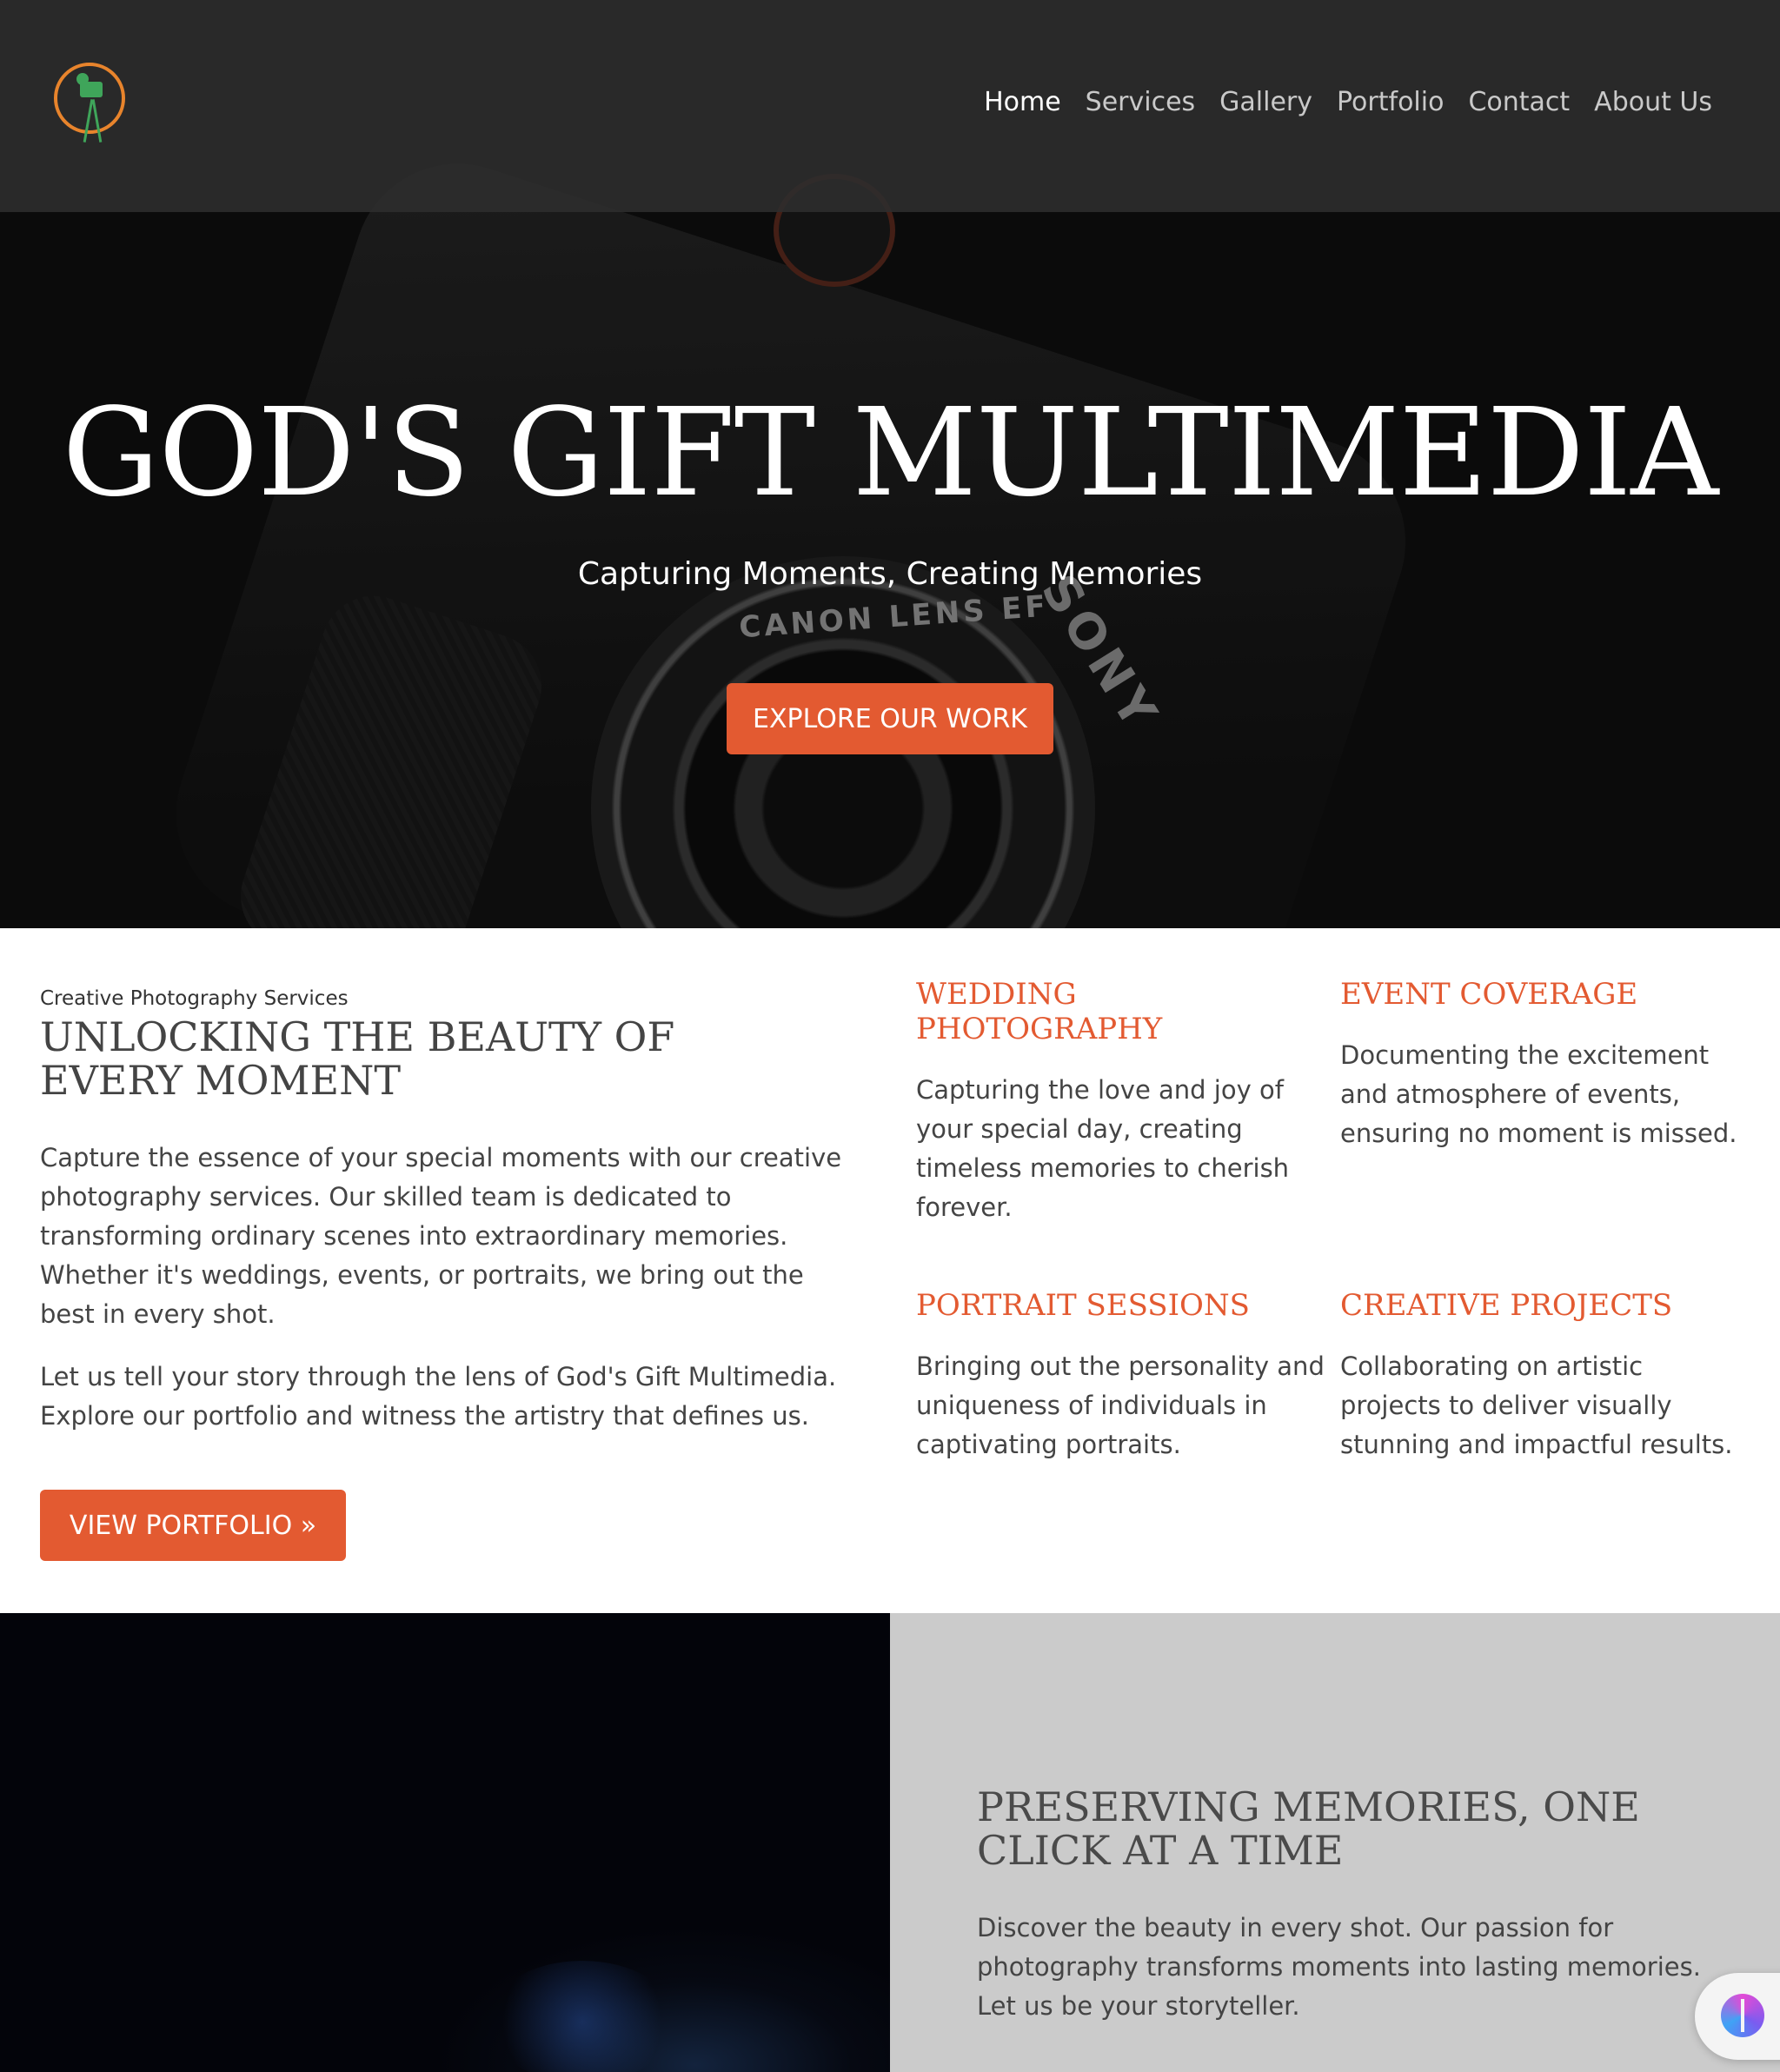 The image size is (1780, 2072). I want to click on hero-subtitle: Capturing Moments, Creating Memories, so click(890, 574).